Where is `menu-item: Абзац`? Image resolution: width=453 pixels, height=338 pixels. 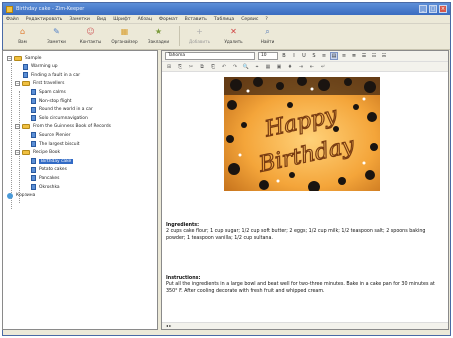 menu-item: Абзац is located at coordinates (145, 19).